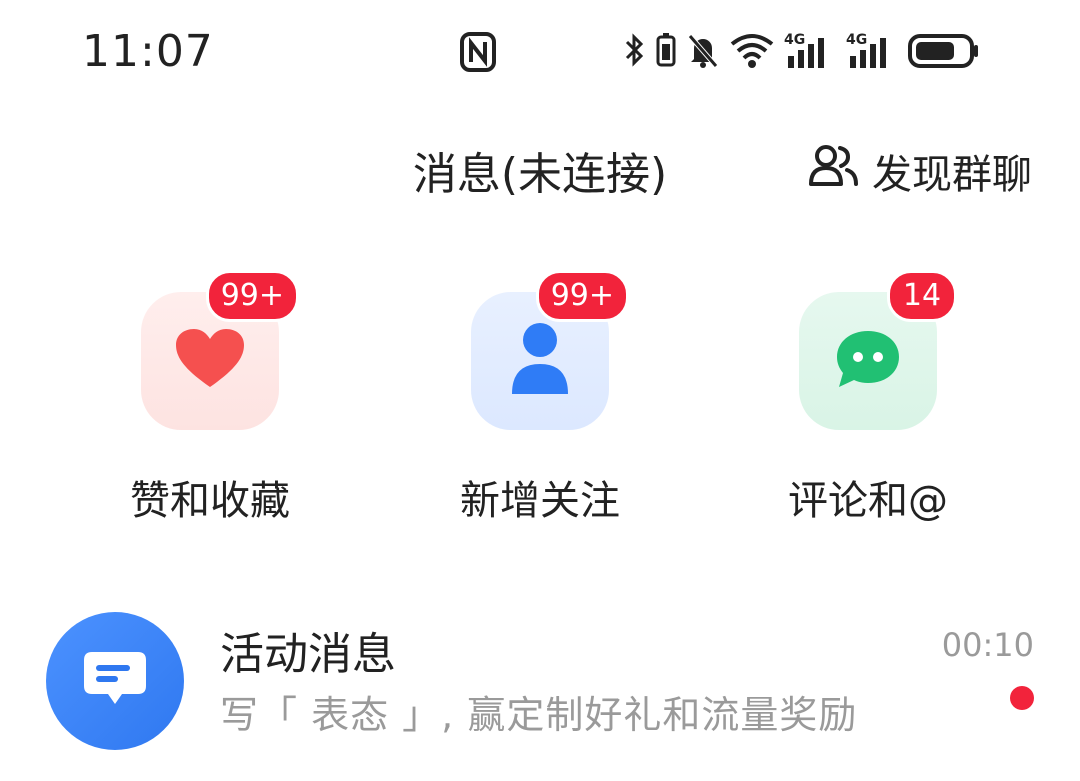 Image resolution: width=1080 pixels, height=781 pixels. What do you see at coordinates (1022, 698) in the screenshot?
I see `unread-dot` at bounding box center [1022, 698].